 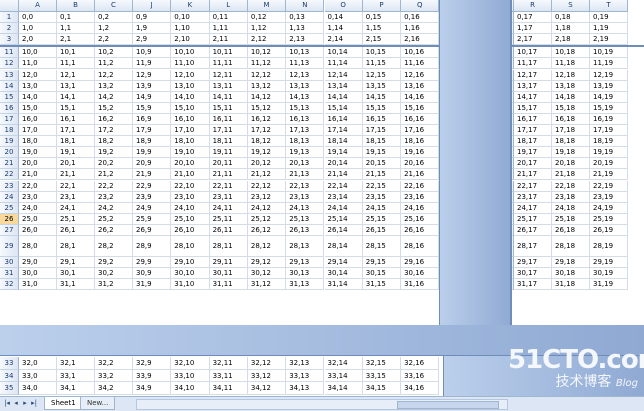 What do you see at coordinates (382, 53) in the screenshot?
I see `cell: 10,15` at bounding box center [382, 53].